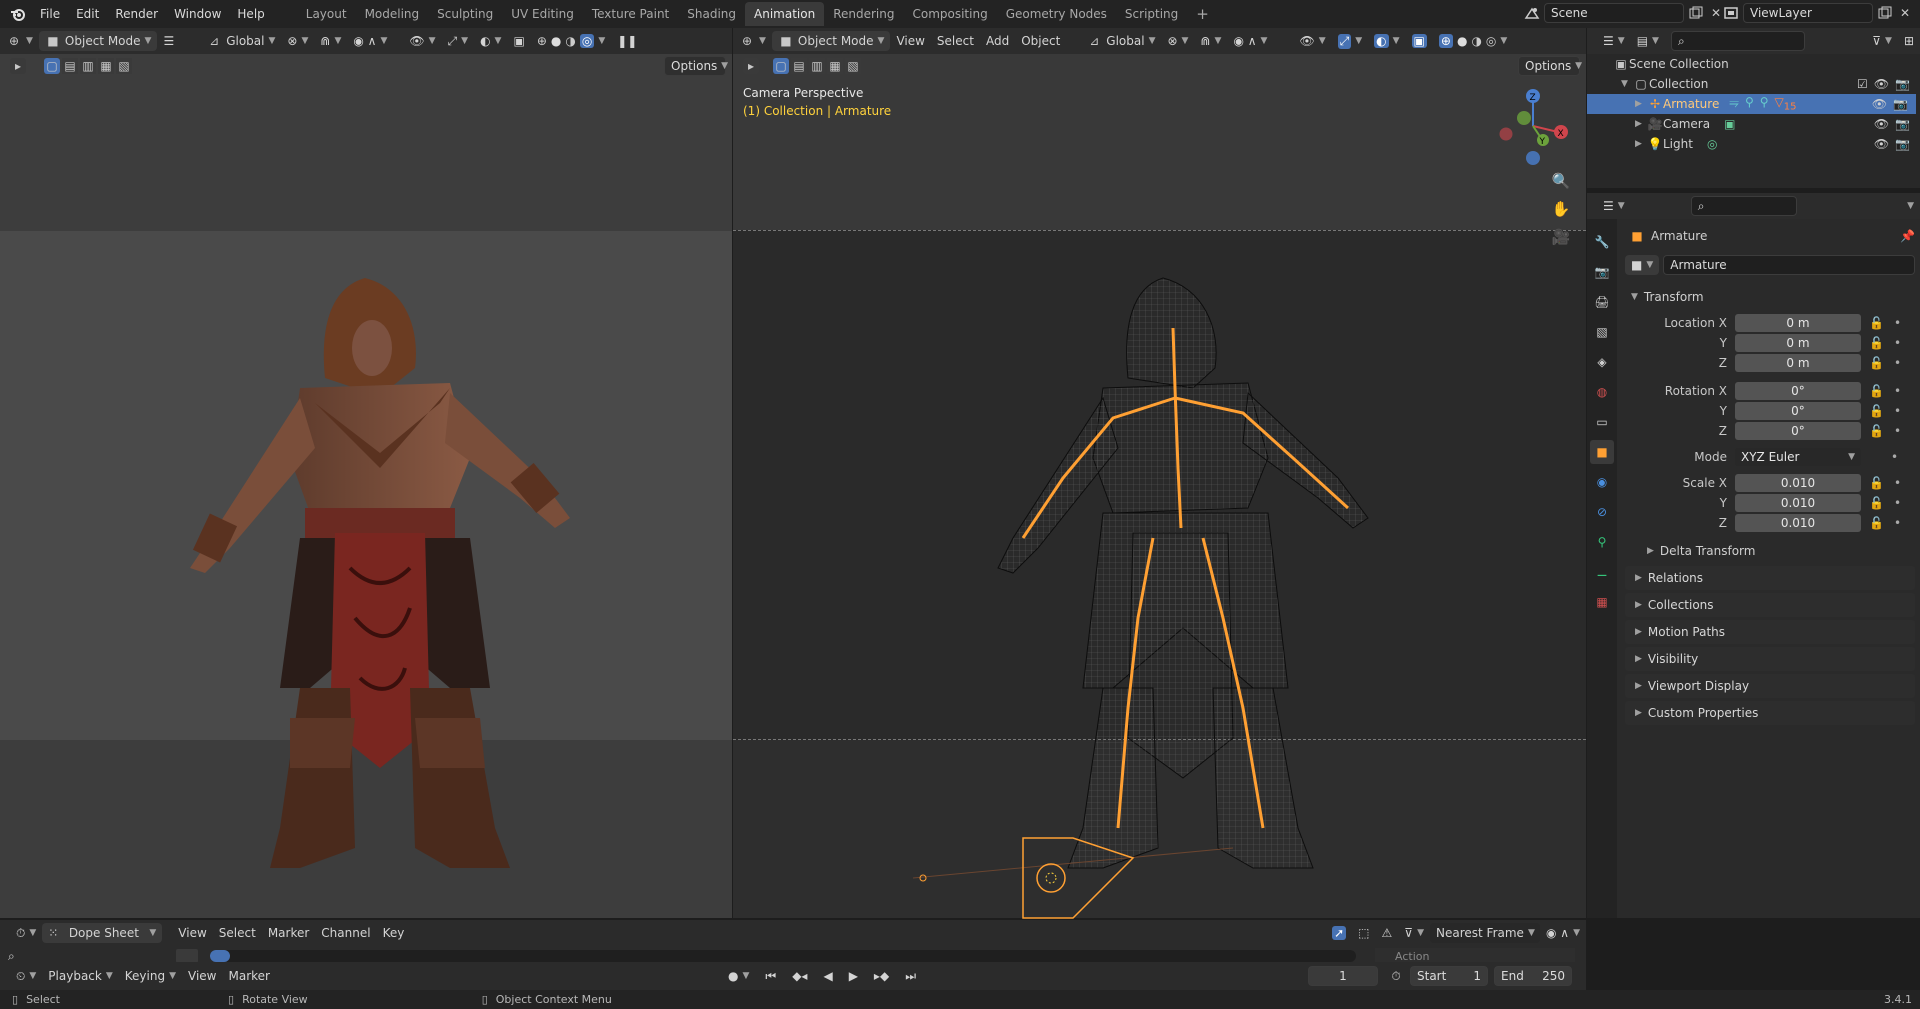 The image size is (1920, 1009). Describe the element at coordinates (827, 976) in the screenshot. I see `play-reverse-icon: ◀` at that location.